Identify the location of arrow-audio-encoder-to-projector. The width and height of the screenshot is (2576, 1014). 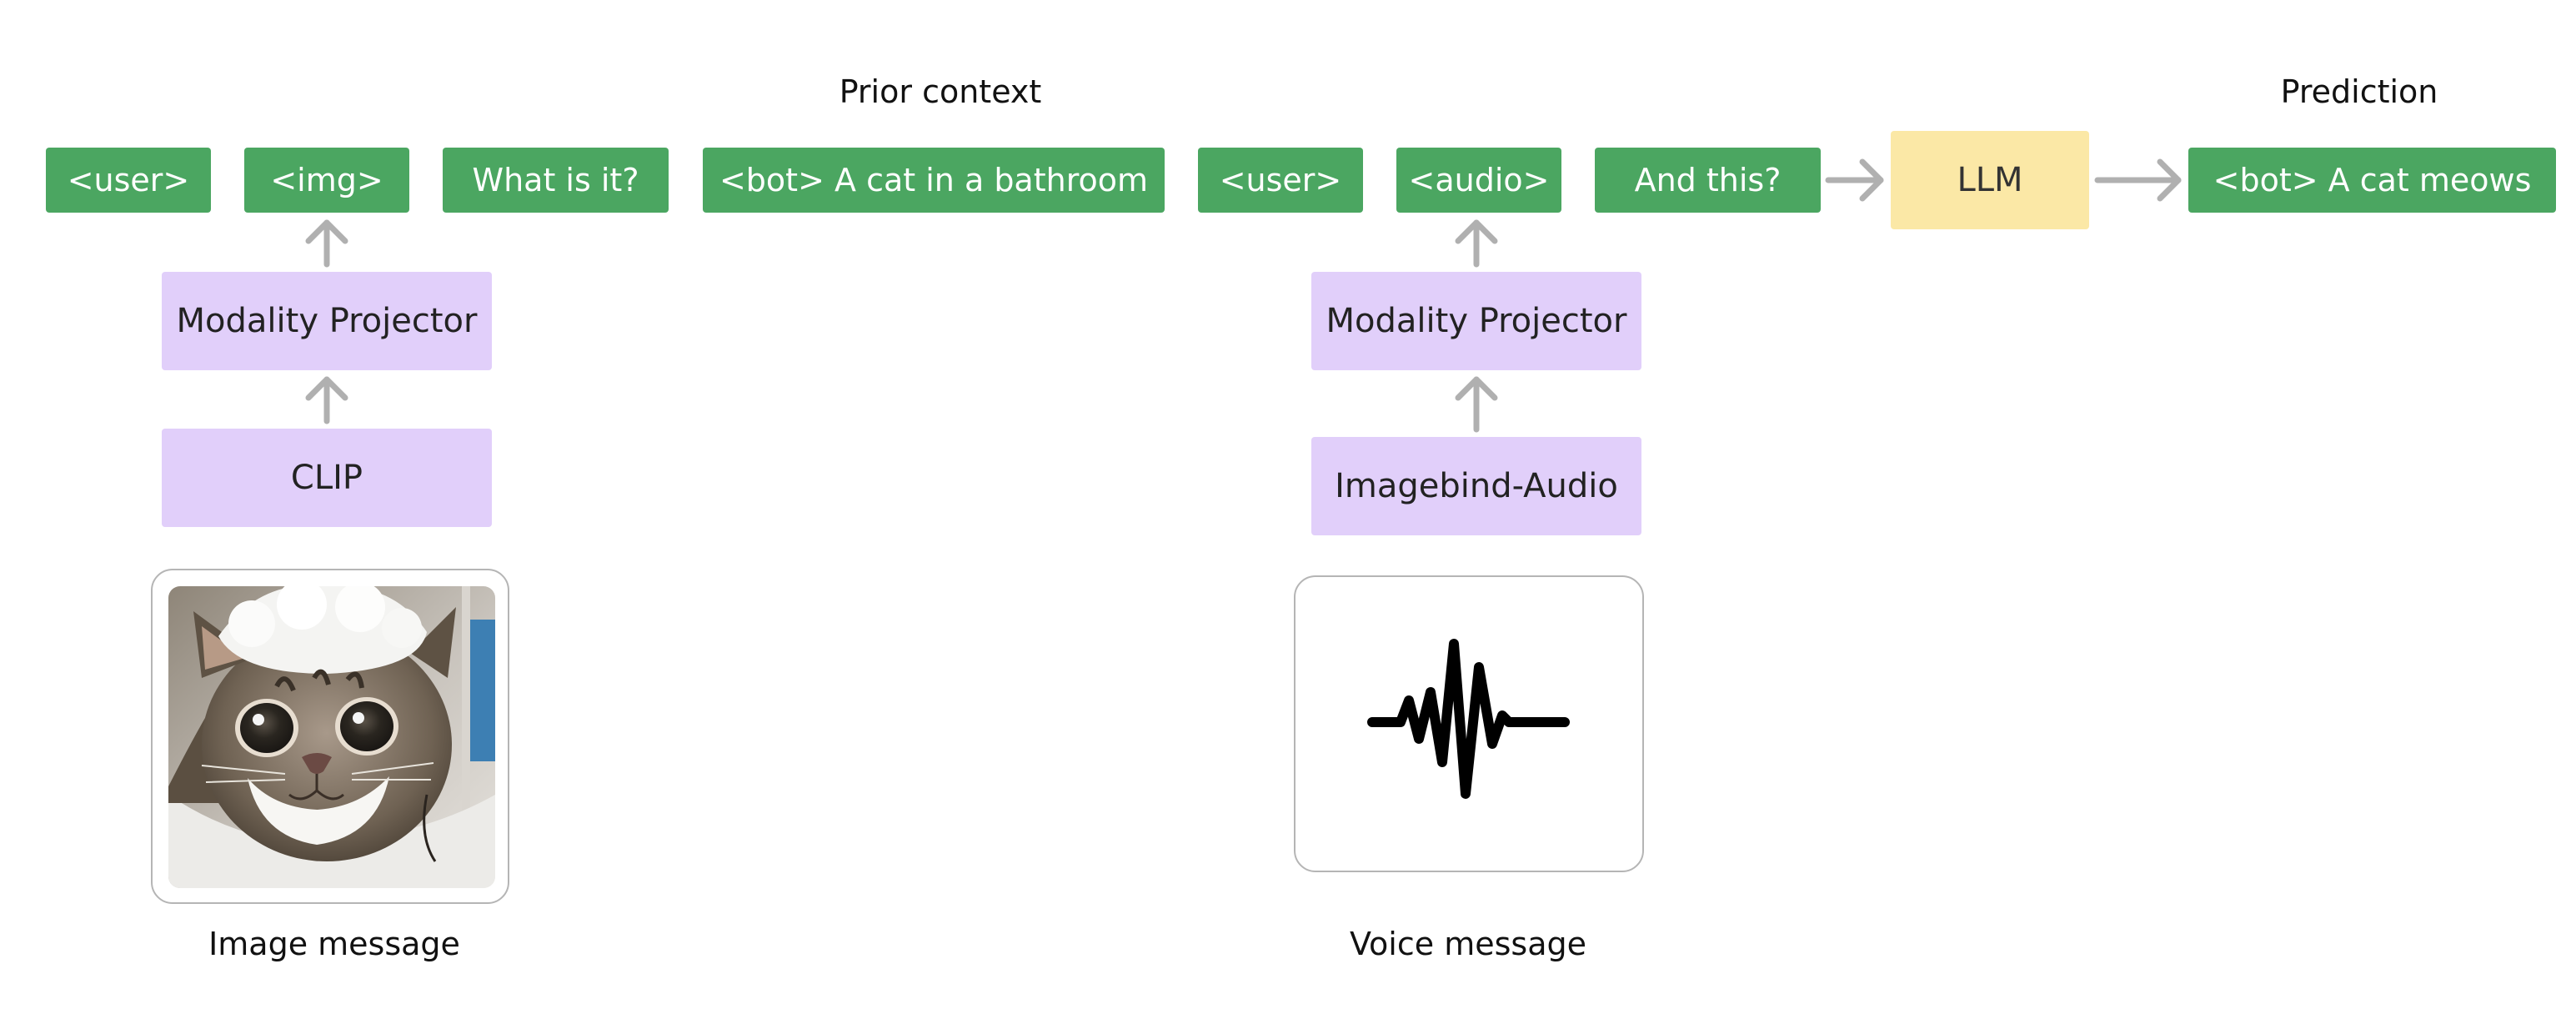
(1476, 404).